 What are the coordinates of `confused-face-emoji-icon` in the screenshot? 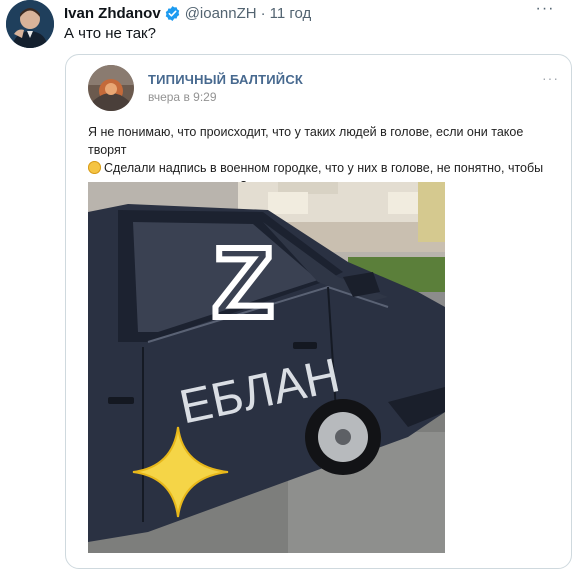 It's located at (94, 167).